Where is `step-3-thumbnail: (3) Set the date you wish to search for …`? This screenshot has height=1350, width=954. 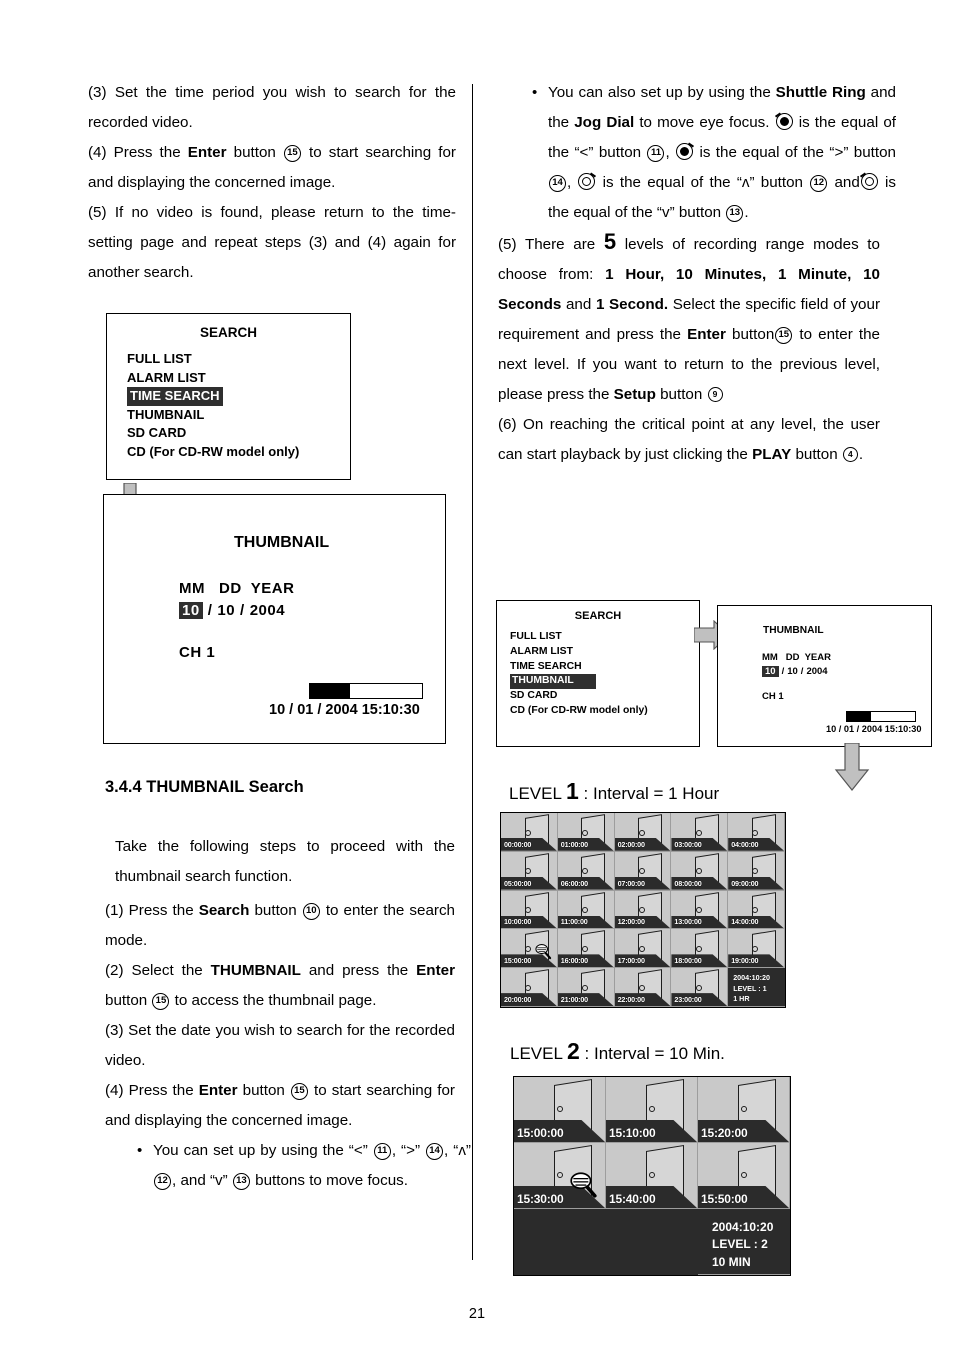 step-3-thumbnail: (3) Set the date you wish to search for … is located at coordinates (280, 1046).